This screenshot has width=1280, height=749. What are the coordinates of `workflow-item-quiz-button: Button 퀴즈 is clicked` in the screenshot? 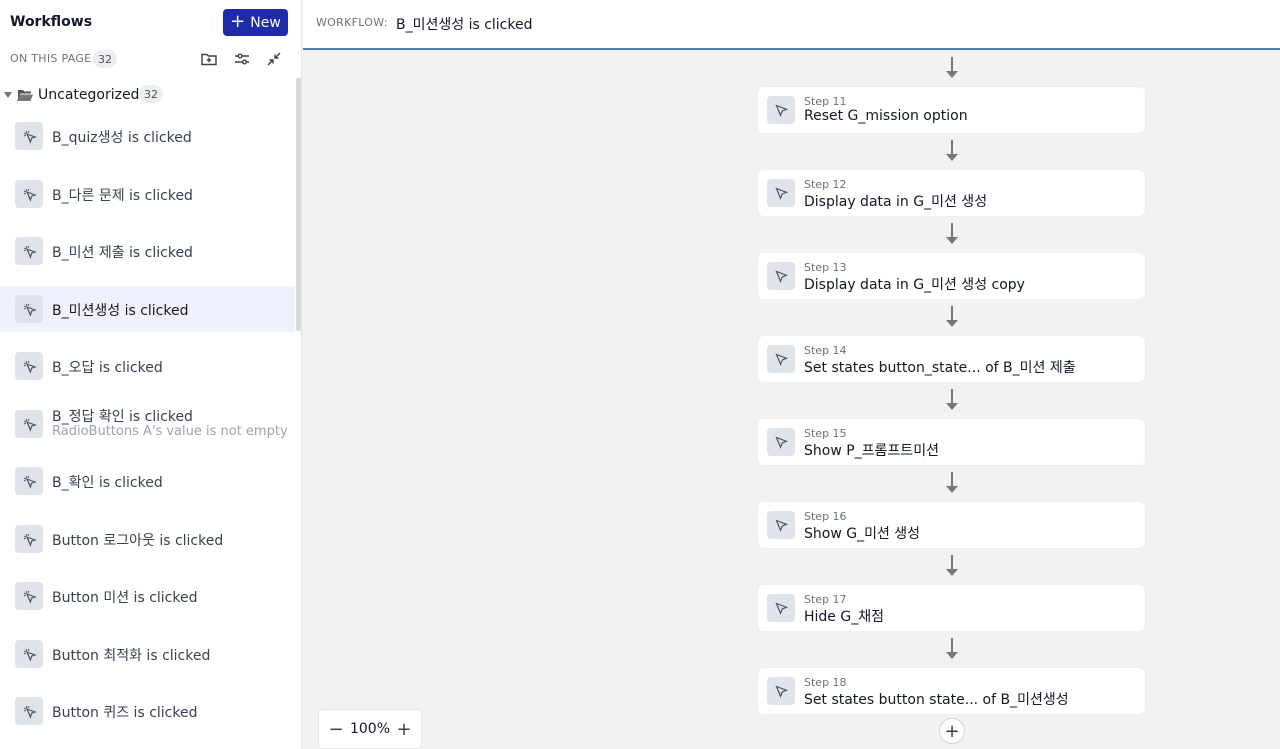 It's located at (147, 711).